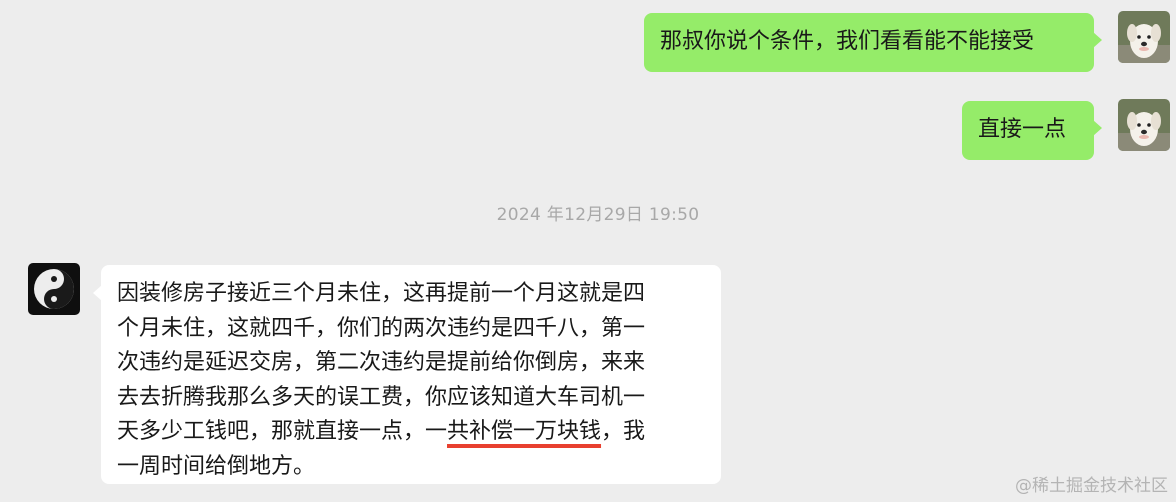 The height and width of the screenshot is (502, 1176). What do you see at coordinates (623, 431) in the screenshot?
I see `message-text: ，我` at bounding box center [623, 431].